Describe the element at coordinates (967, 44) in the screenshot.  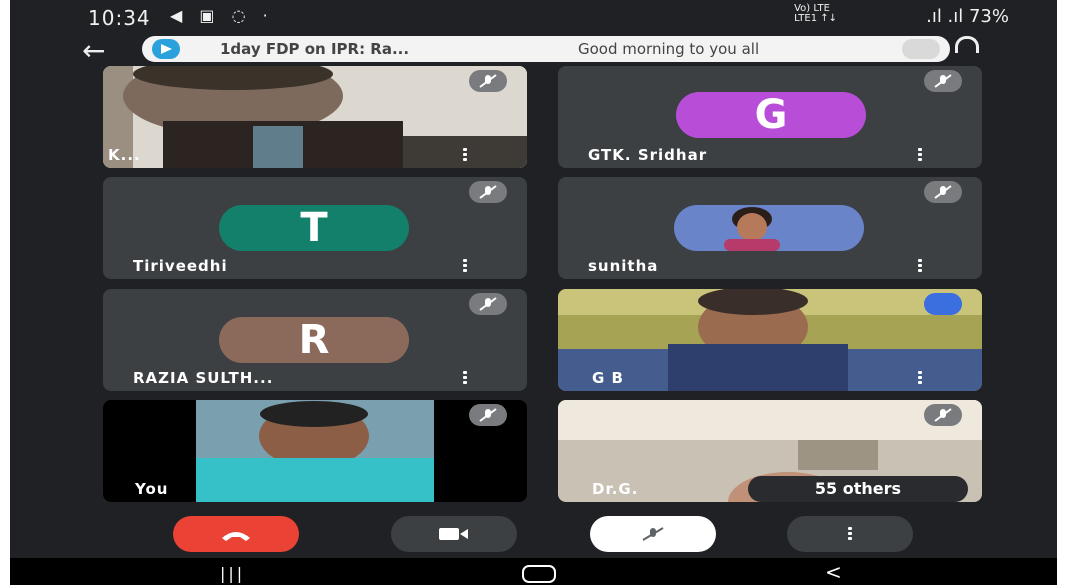
I see `headset-icon` at that location.